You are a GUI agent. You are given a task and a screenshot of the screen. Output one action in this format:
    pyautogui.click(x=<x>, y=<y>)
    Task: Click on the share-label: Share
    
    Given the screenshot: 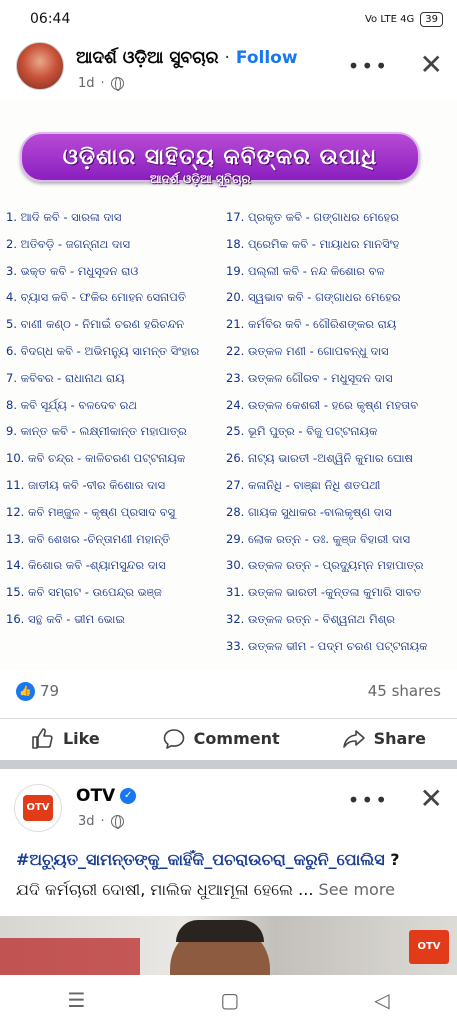 What is the action you would take?
    pyautogui.click(x=400, y=738)
    